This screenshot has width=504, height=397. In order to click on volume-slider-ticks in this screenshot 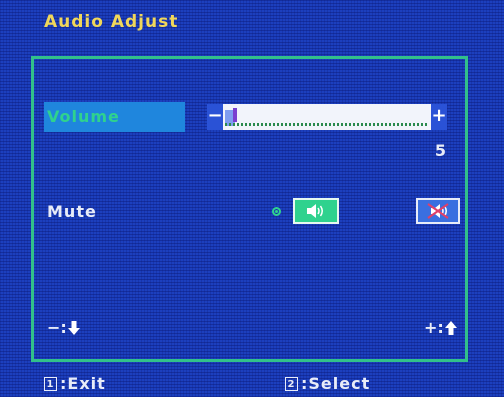, I will do `click(327, 124)`.